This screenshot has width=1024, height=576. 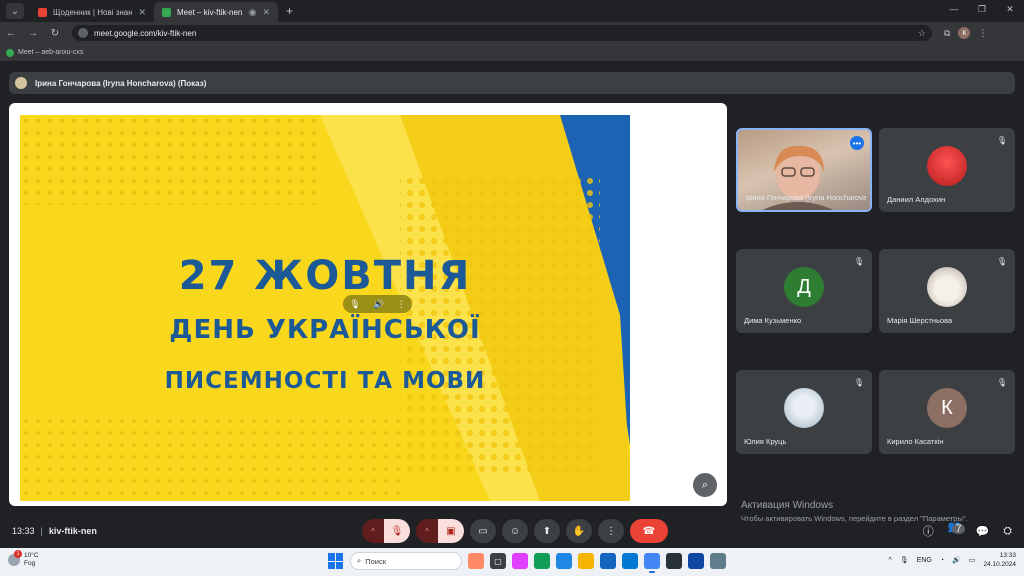 I want to click on widgets-app-icon, so click(x=476, y=561).